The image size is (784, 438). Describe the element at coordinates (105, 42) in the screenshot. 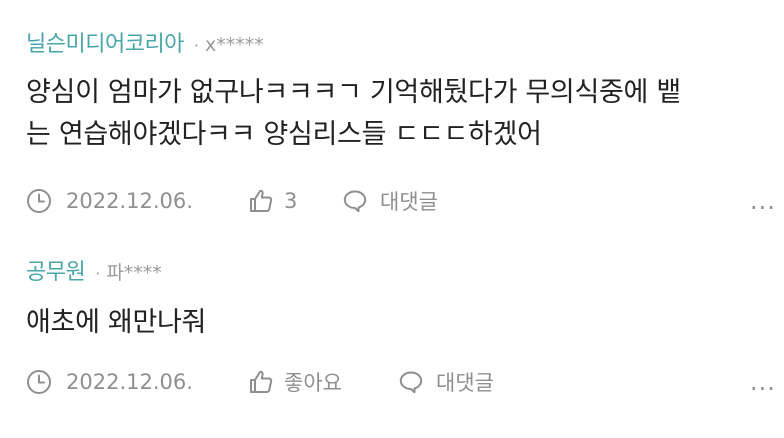

I see `author-name: 닐슨미디어코리아` at that location.